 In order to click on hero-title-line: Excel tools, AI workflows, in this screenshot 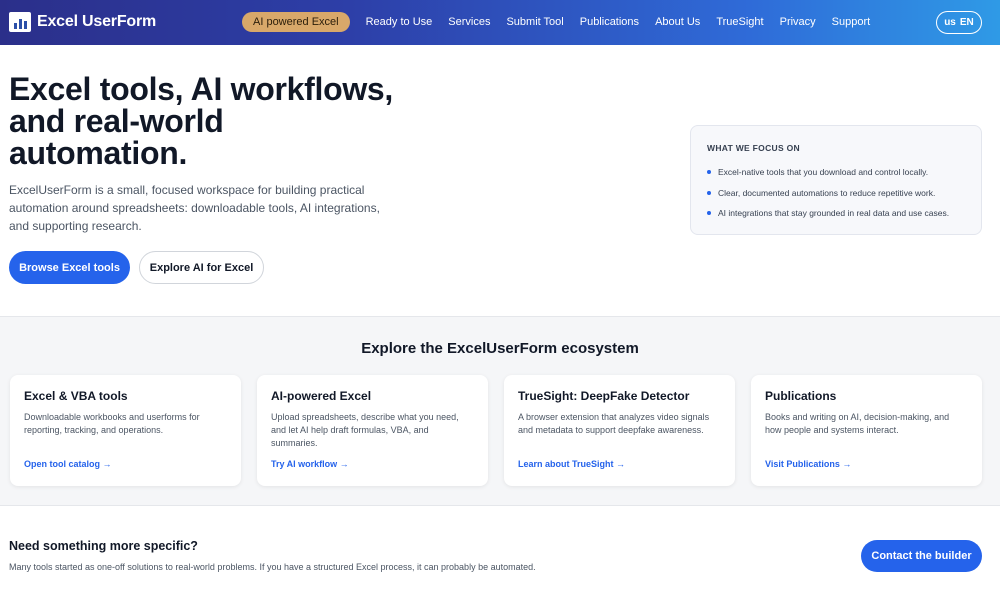, I will do `click(201, 89)`.